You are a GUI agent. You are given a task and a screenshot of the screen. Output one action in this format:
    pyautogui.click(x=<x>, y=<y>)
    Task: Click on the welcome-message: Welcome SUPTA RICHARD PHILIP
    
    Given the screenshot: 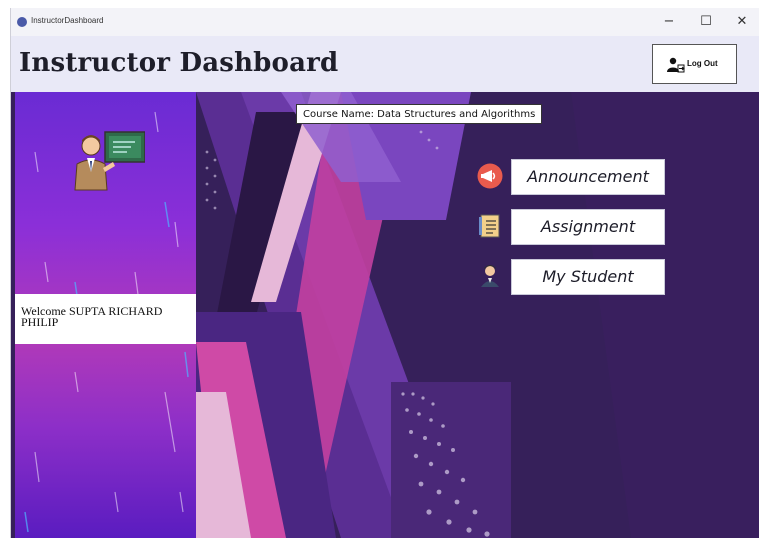 What is the action you would take?
    pyautogui.click(x=105, y=319)
    